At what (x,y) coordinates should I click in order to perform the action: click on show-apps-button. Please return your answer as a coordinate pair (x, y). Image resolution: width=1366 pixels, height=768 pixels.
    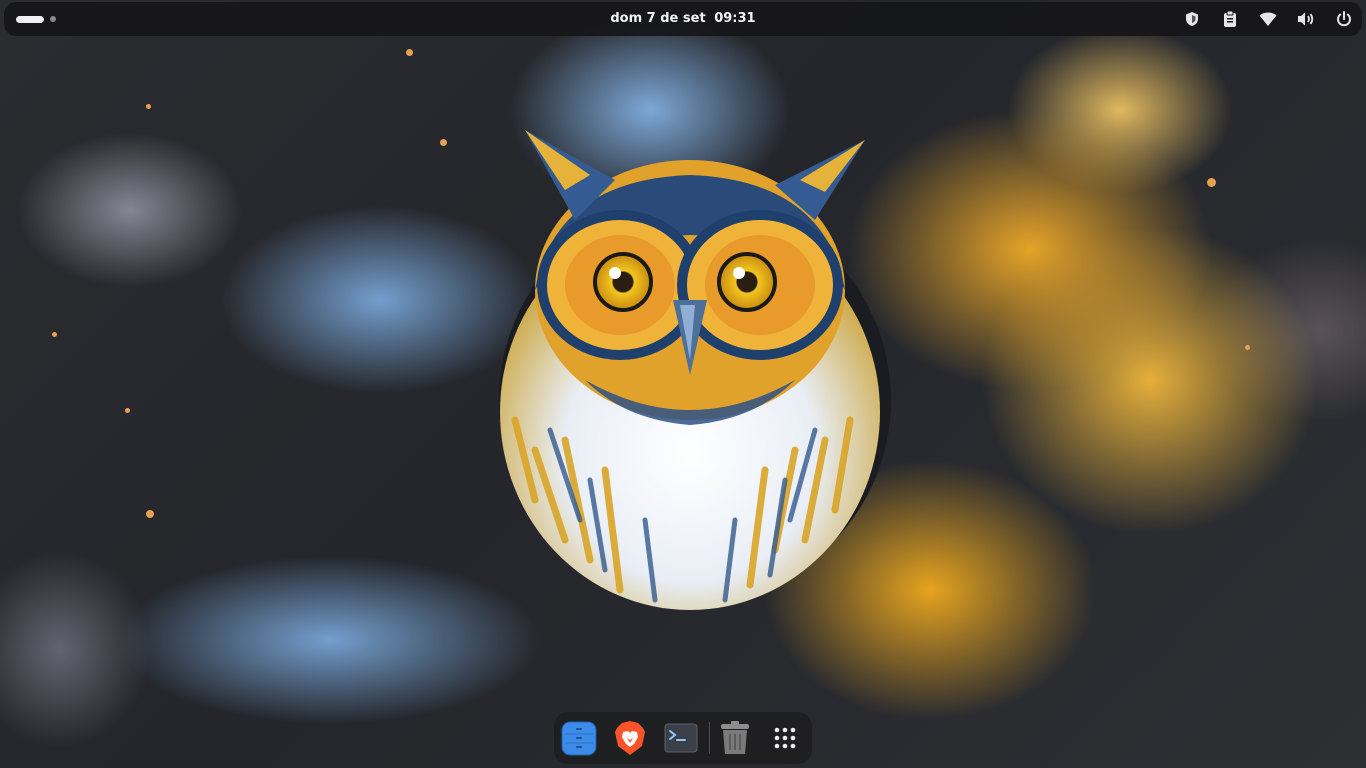
    Looking at the image, I should click on (785, 738).